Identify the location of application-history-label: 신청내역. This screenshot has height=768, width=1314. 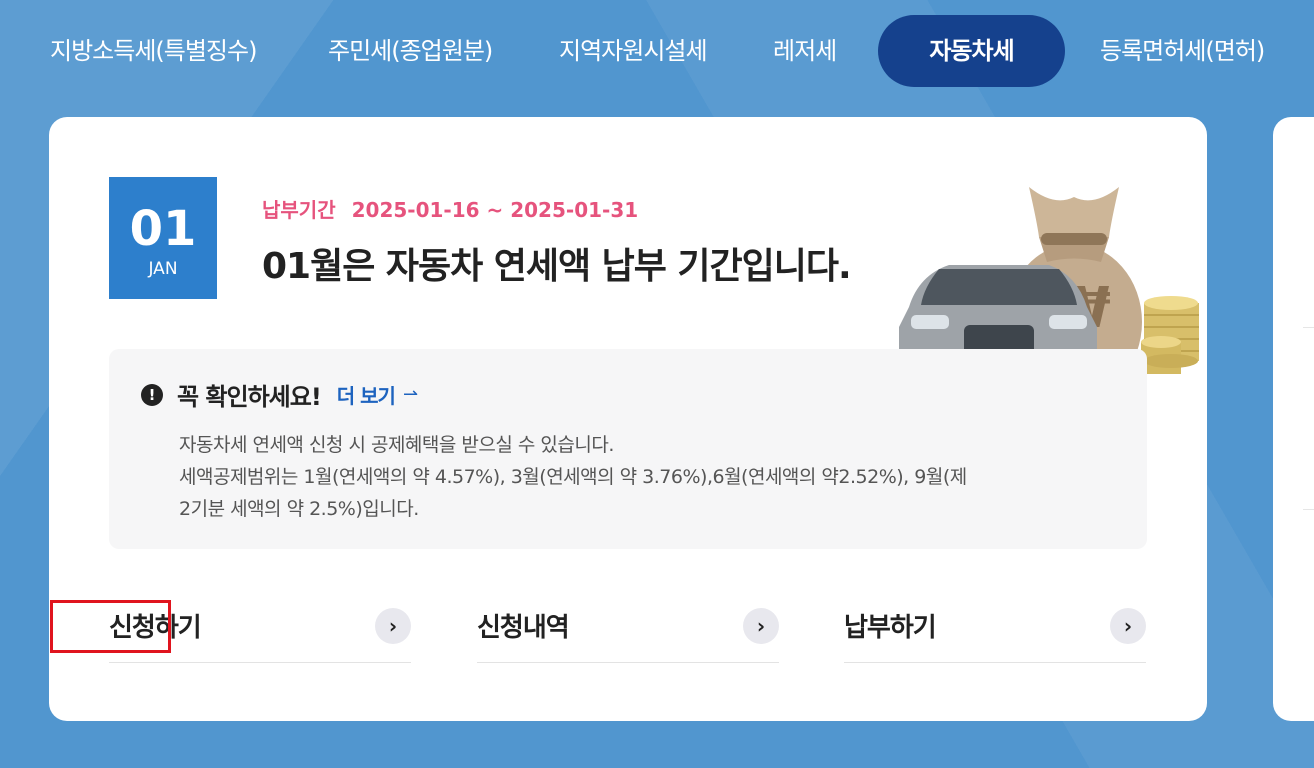
(523, 628).